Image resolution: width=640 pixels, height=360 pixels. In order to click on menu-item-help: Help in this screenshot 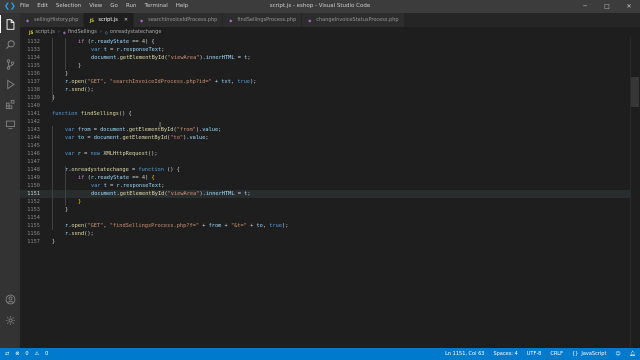, I will do `click(182, 6)`.